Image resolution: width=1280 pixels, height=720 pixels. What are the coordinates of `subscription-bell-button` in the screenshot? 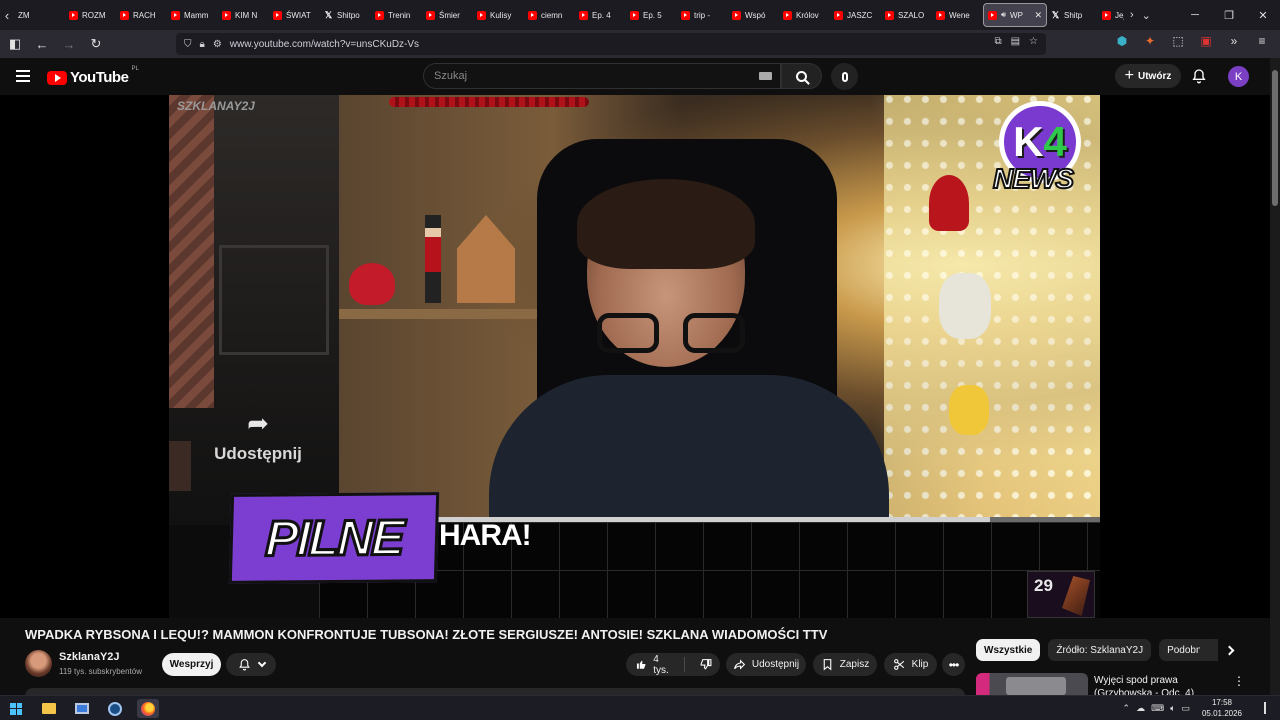 It's located at (251, 664).